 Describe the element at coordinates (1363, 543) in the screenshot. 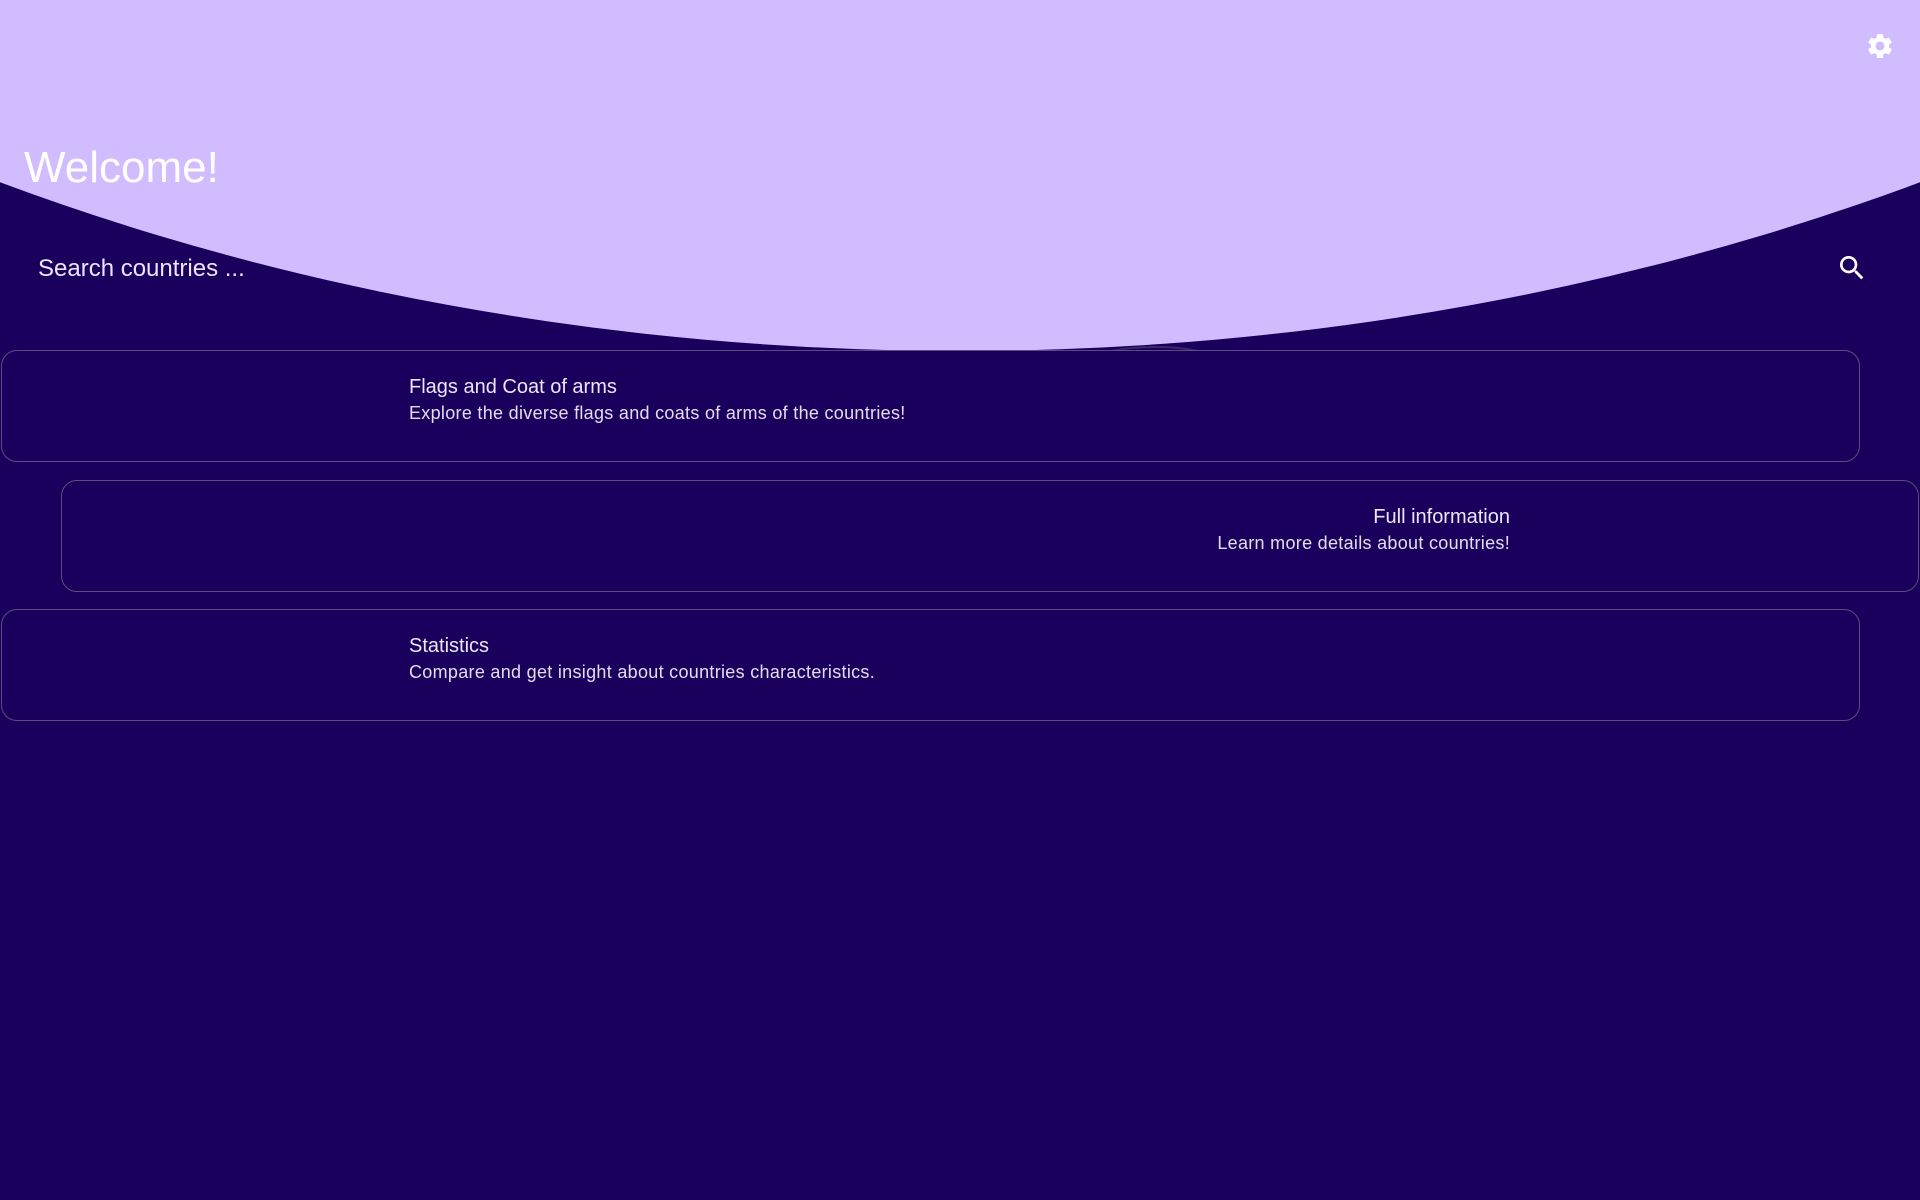

I see `card-description: Learn more details about countries!` at that location.